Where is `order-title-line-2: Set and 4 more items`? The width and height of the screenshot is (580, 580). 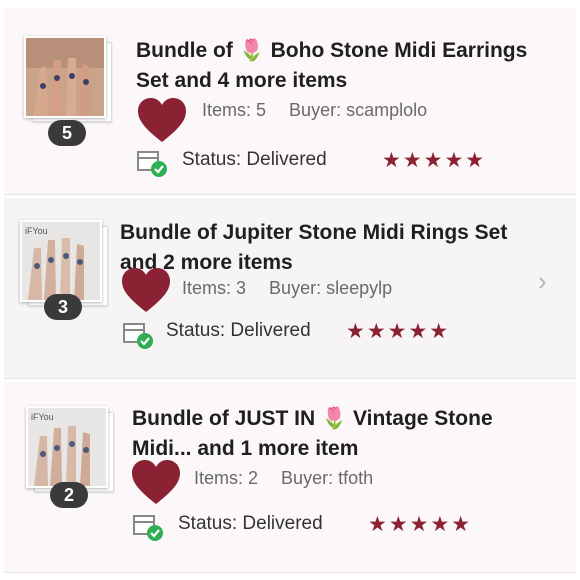 order-title-line-2: Set and 4 more items is located at coordinates (242, 80).